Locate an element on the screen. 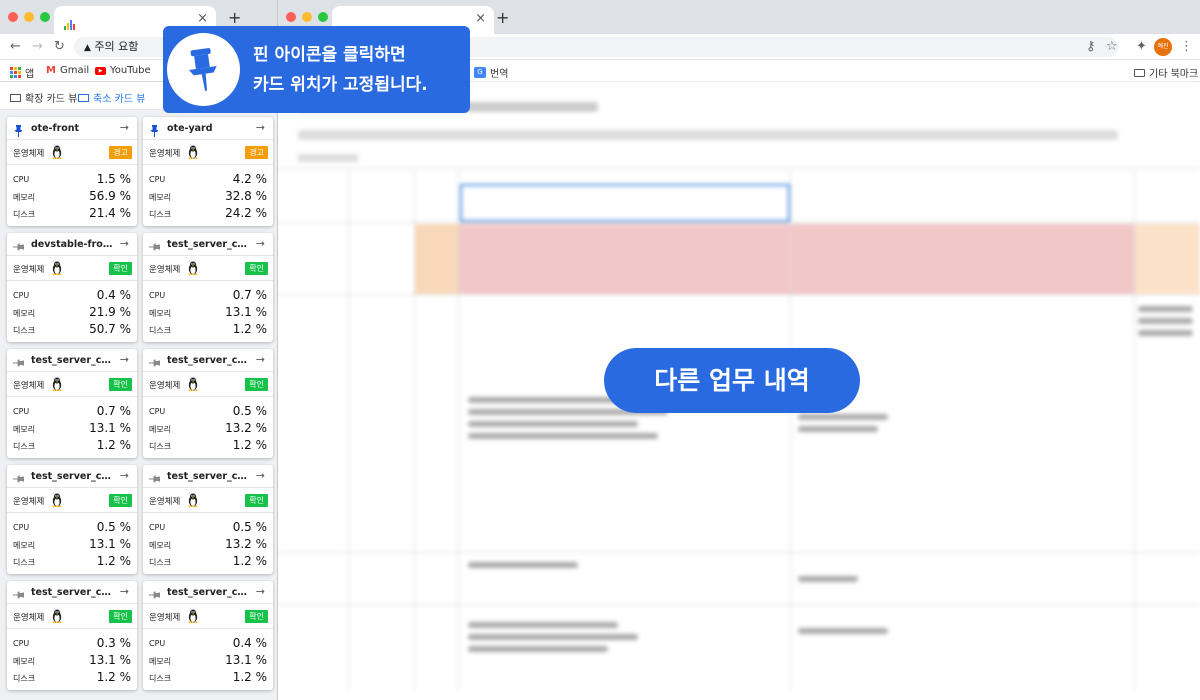  bookmark-translate: G 번역 is located at coordinates (491, 72).